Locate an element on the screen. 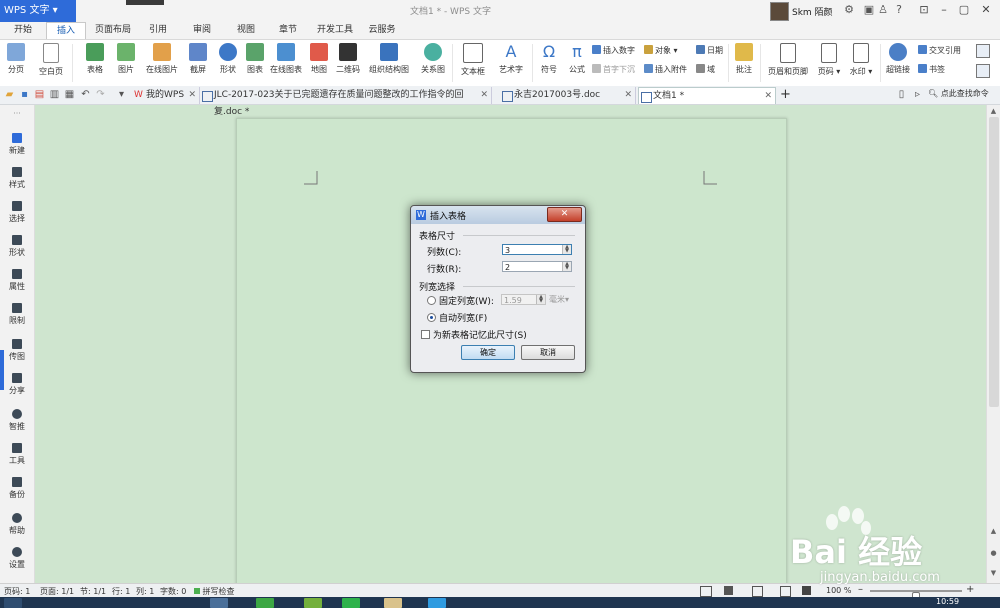 This screenshot has height=608, width=1000. cross-ref-button: 交叉引用 is located at coordinates (939, 51).